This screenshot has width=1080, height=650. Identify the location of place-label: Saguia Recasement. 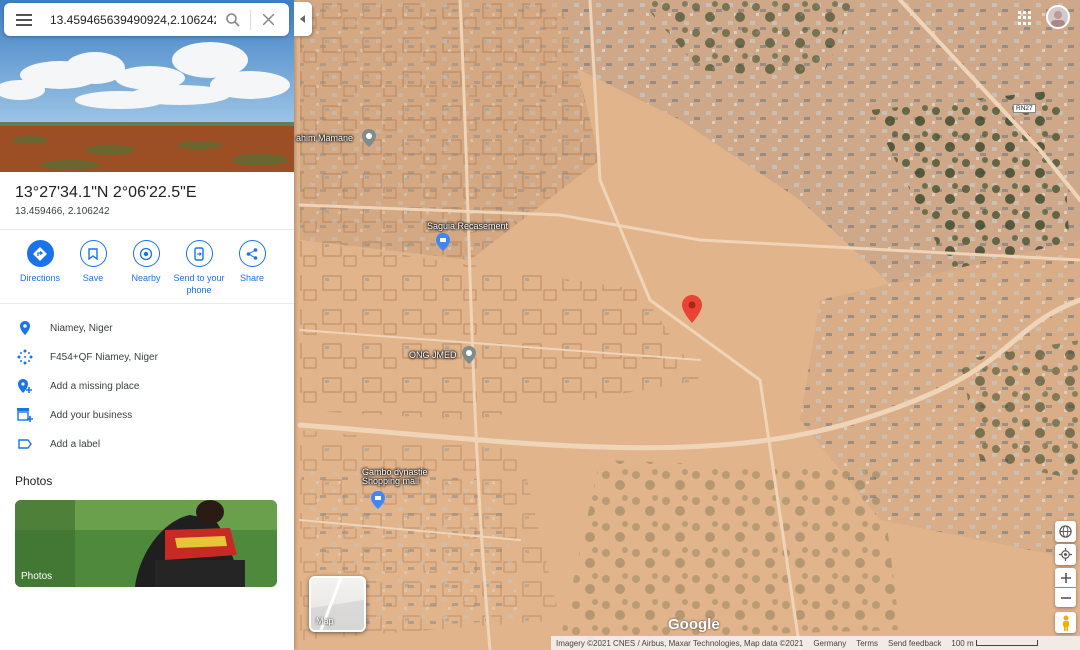
(467, 226).